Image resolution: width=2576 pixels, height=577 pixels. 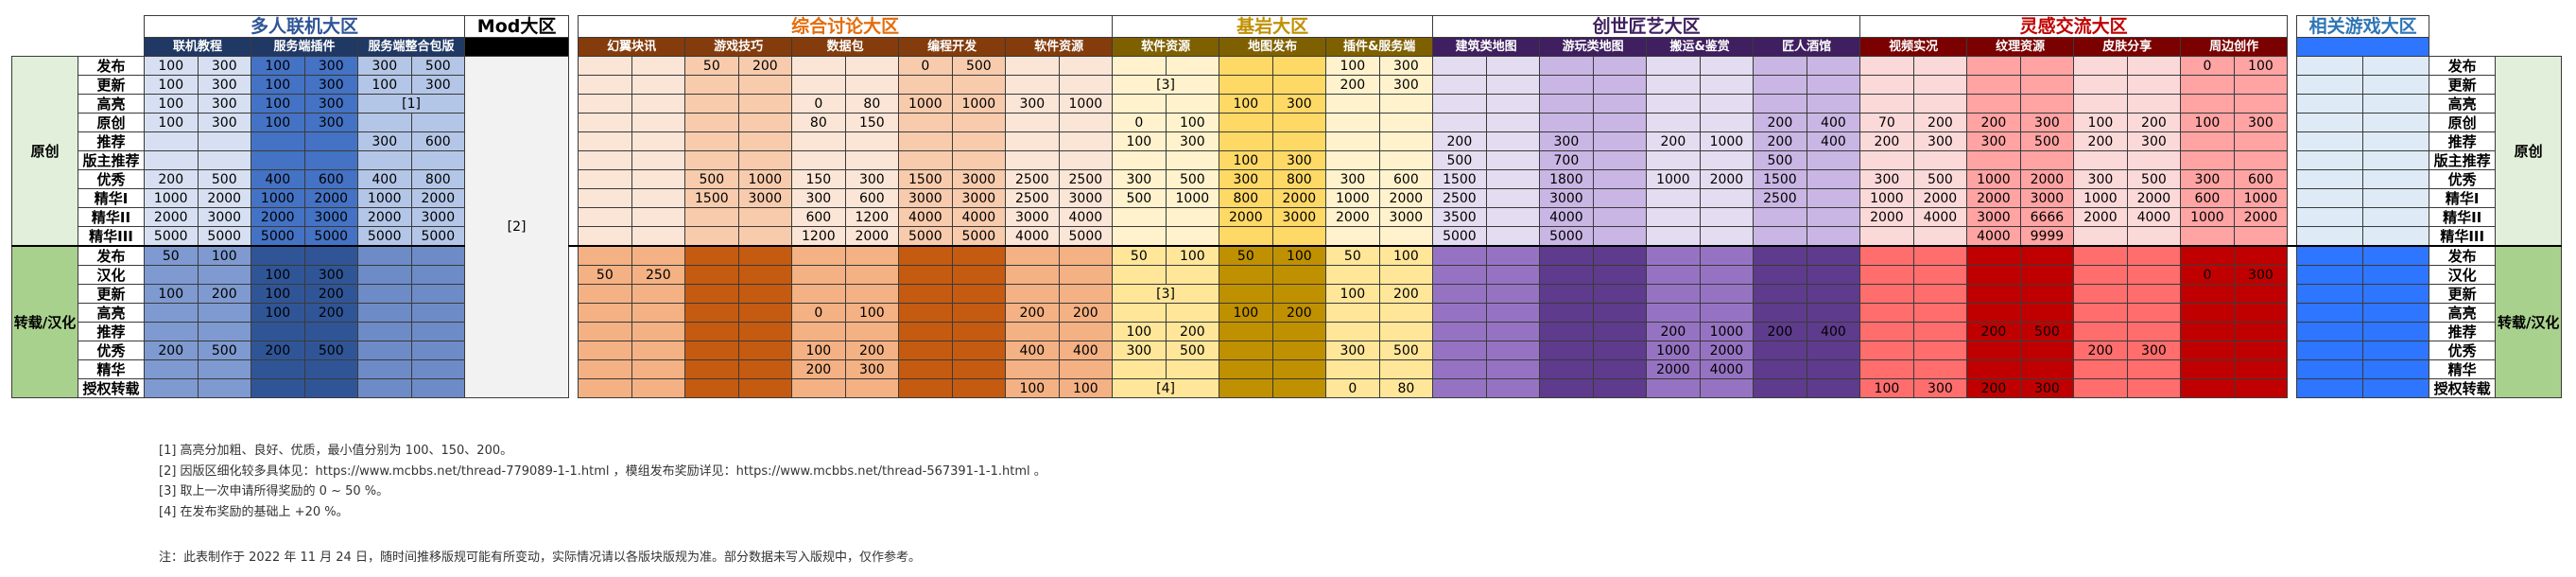 I want to click on reward-min: 4000, so click(x=1566, y=217).